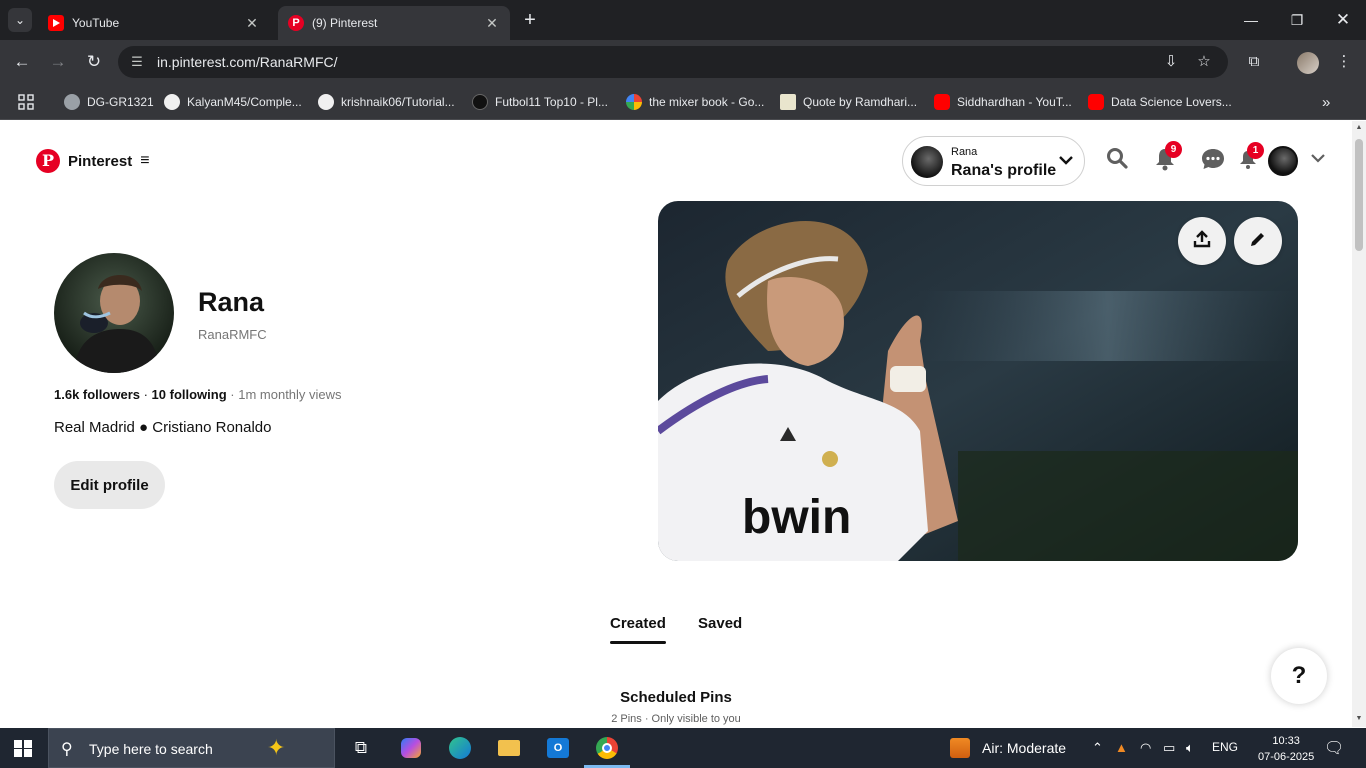 Image resolution: width=1366 pixels, height=768 pixels. Describe the element at coordinates (1190, 748) in the screenshot. I see `volume-icon: 🔈︎` at that location.